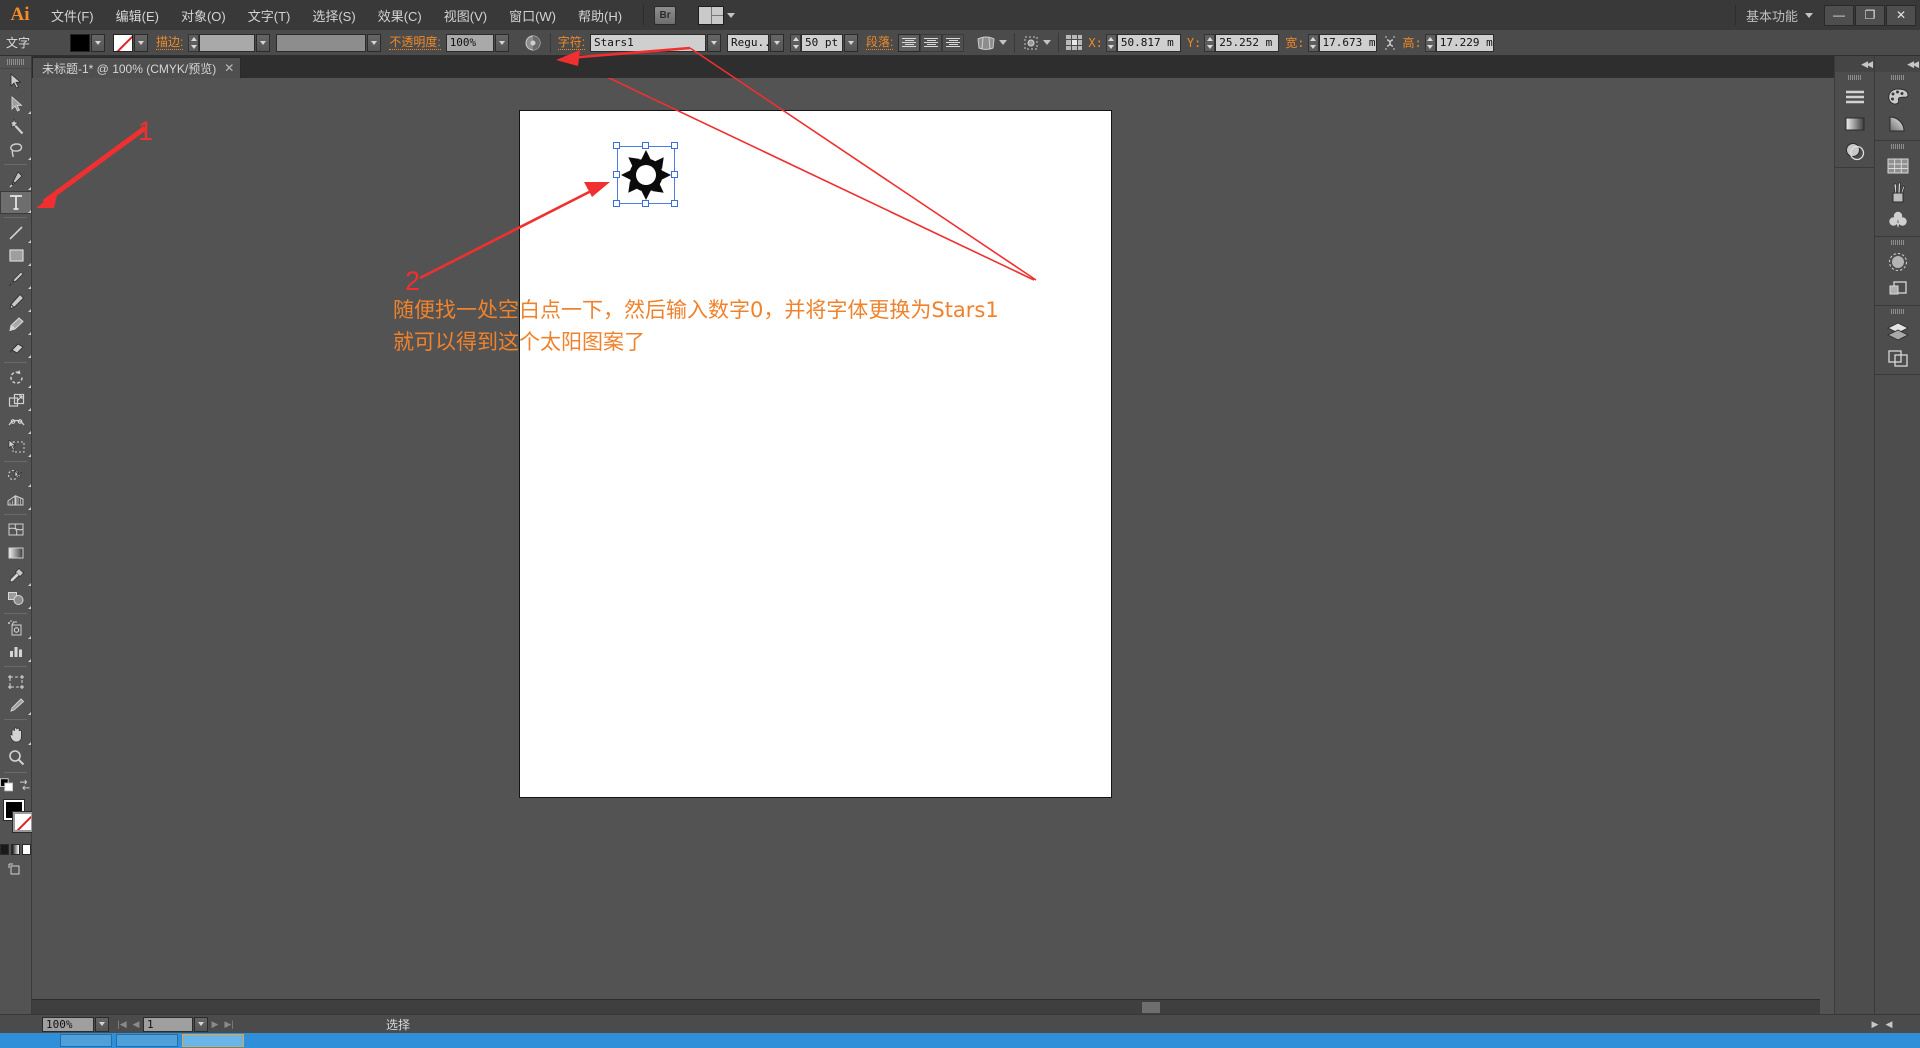 This screenshot has height=1048, width=1920. Describe the element at coordinates (16, 628) in the screenshot. I see `symbol-sprayer-tool` at that location.